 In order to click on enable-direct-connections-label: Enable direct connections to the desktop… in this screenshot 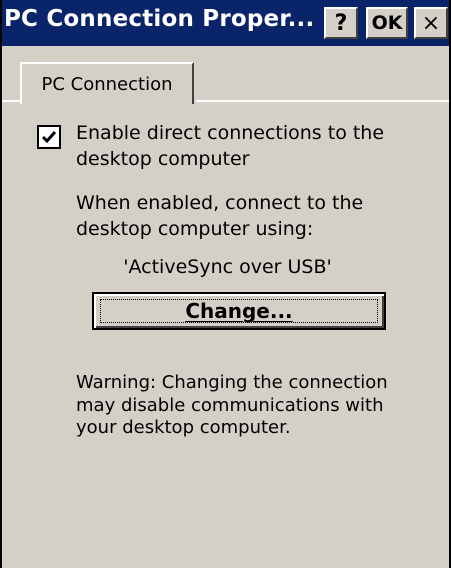, I will do `click(256, 146)`.